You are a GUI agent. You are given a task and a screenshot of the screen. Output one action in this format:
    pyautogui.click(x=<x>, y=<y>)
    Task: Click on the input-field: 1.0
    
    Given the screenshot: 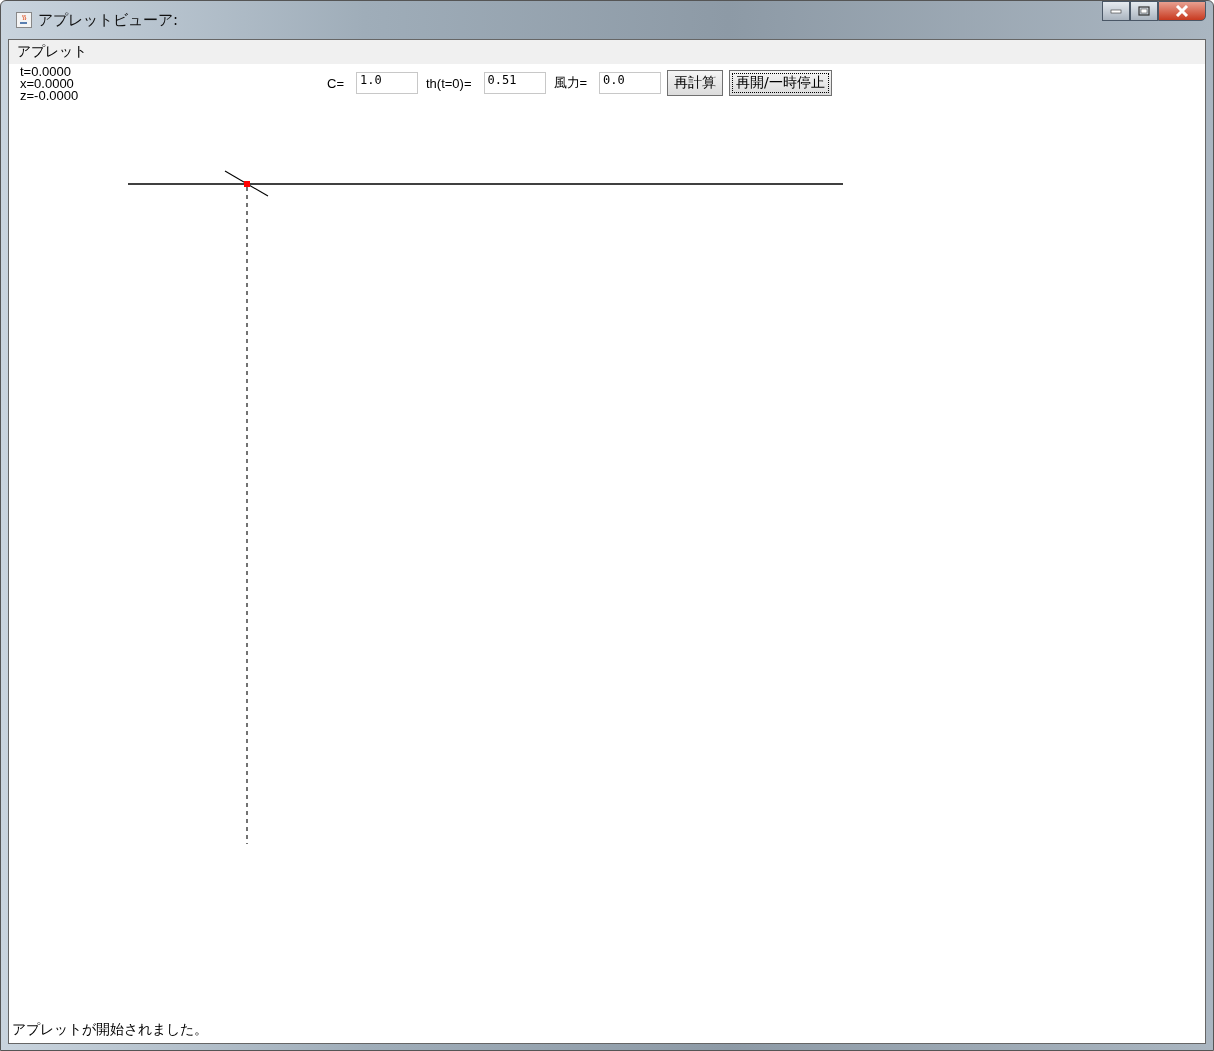 What is the action you would take?
    pyautogui.click(x=387, y=83)
    